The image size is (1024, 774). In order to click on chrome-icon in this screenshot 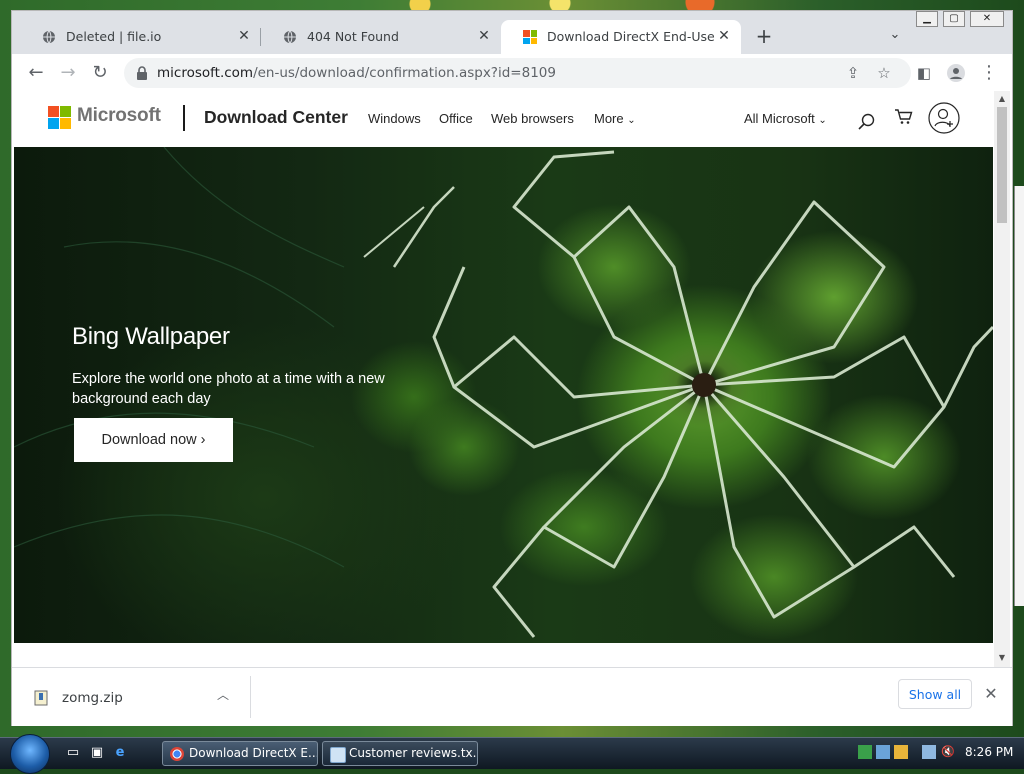, I will do `click(177, 754)`.